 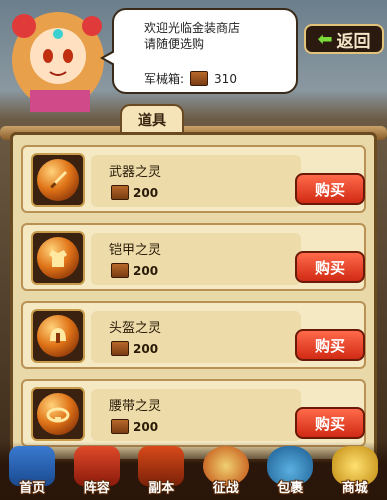 I want to click on item-info: 腰带之灵 200, so click(x=196, y=415).